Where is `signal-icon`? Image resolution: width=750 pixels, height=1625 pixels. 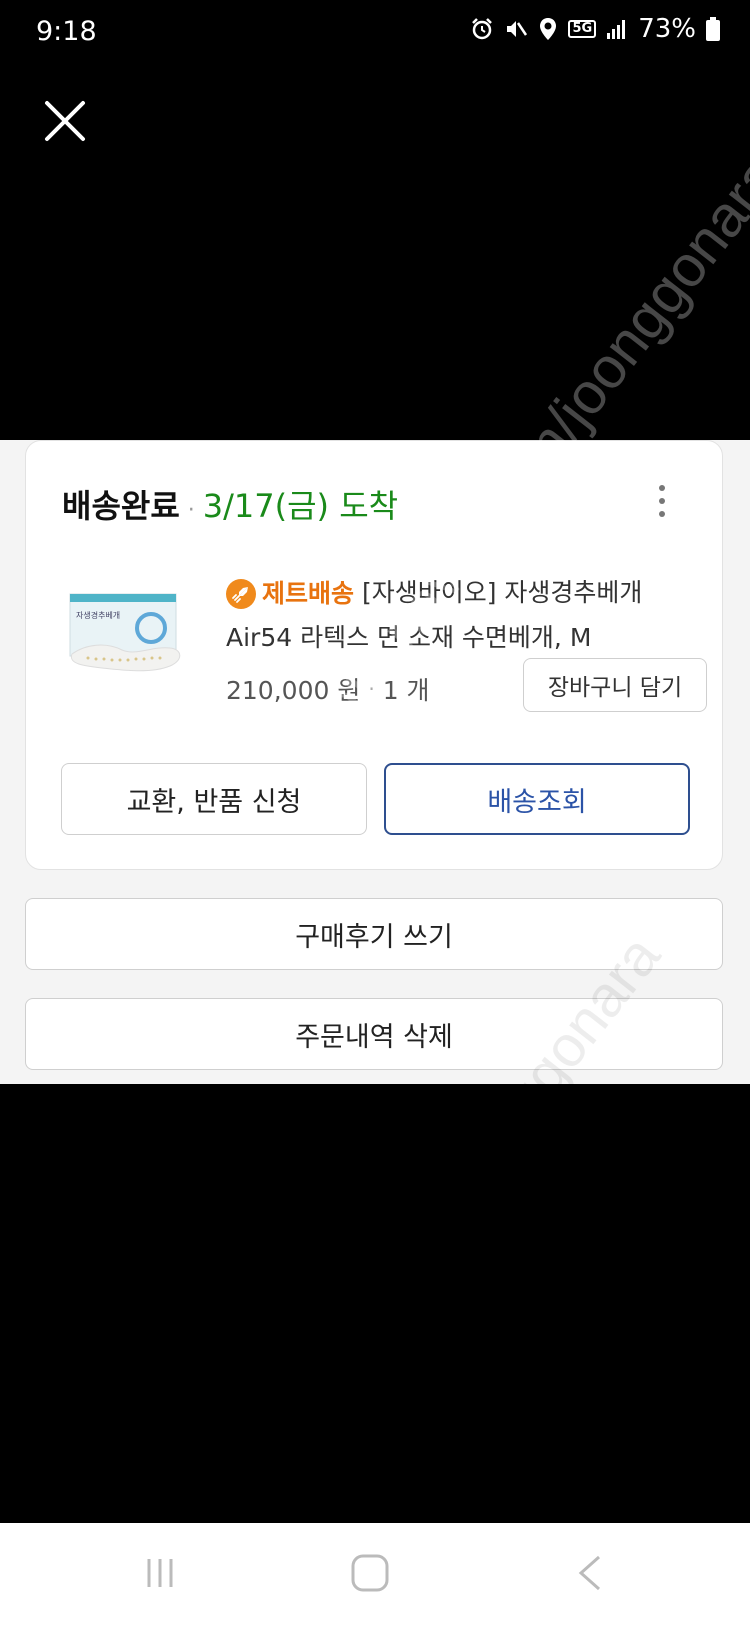
signal-icon is located at coordinates (616, 29).